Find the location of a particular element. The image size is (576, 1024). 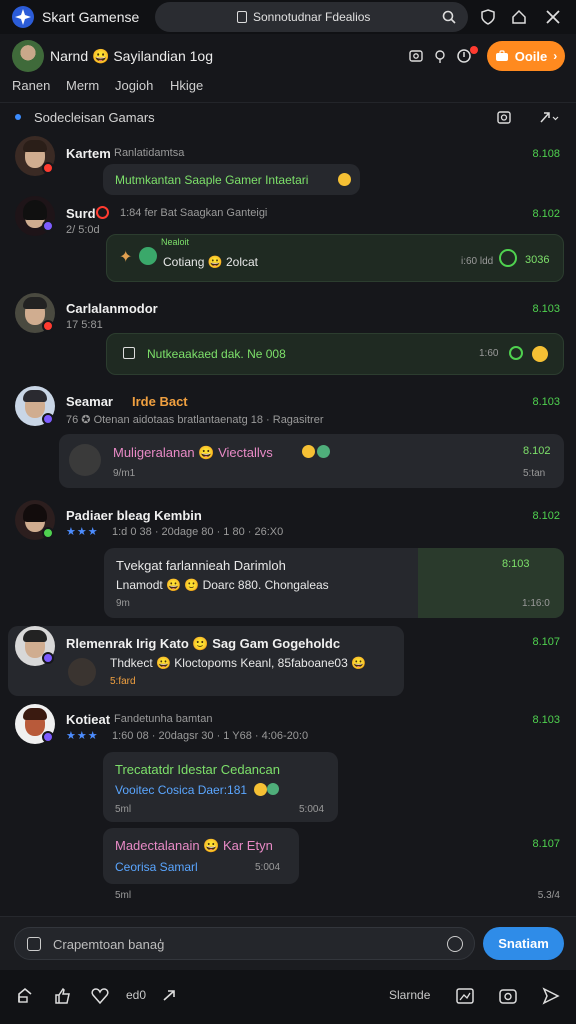

search-icon is located at coordinates (449, 17).